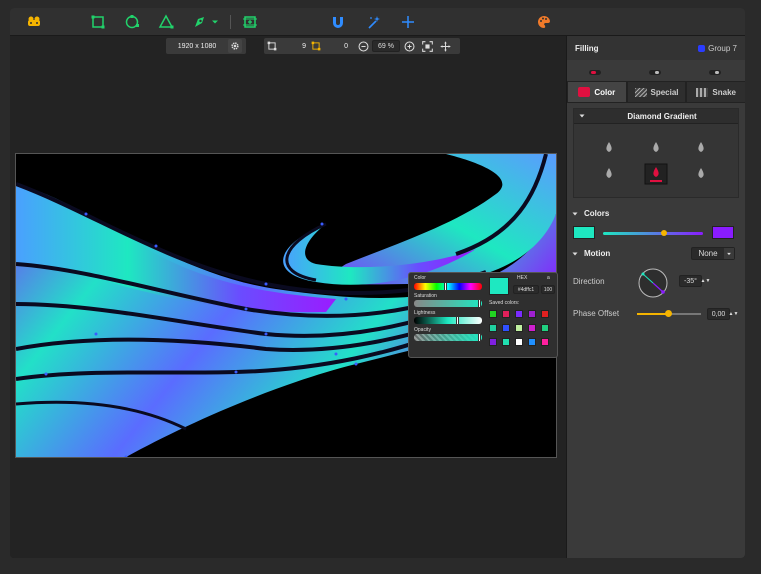 Image resolution: width=761 pixels, height=574 pixels. Describe the element at coordinates (718, 314) in the screenshot. I see `phase-offset-value: 0,00` at that location.